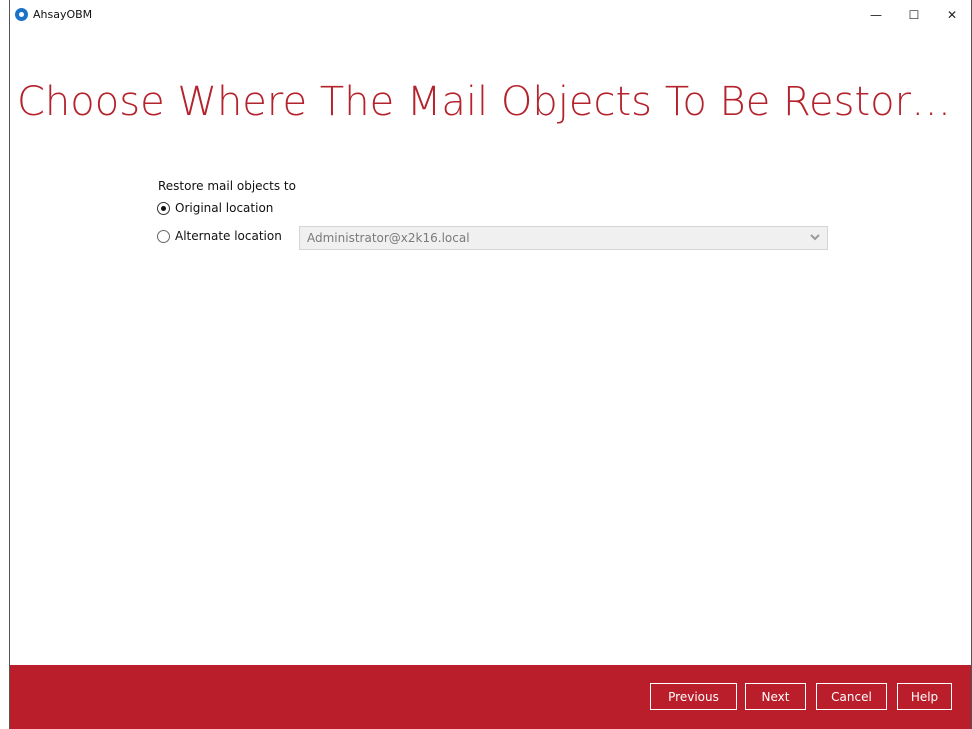  What do you see at coordinates (163, 236) in the screenshot?
I see `alternate-location-radio` at bounding box center [163, 236].